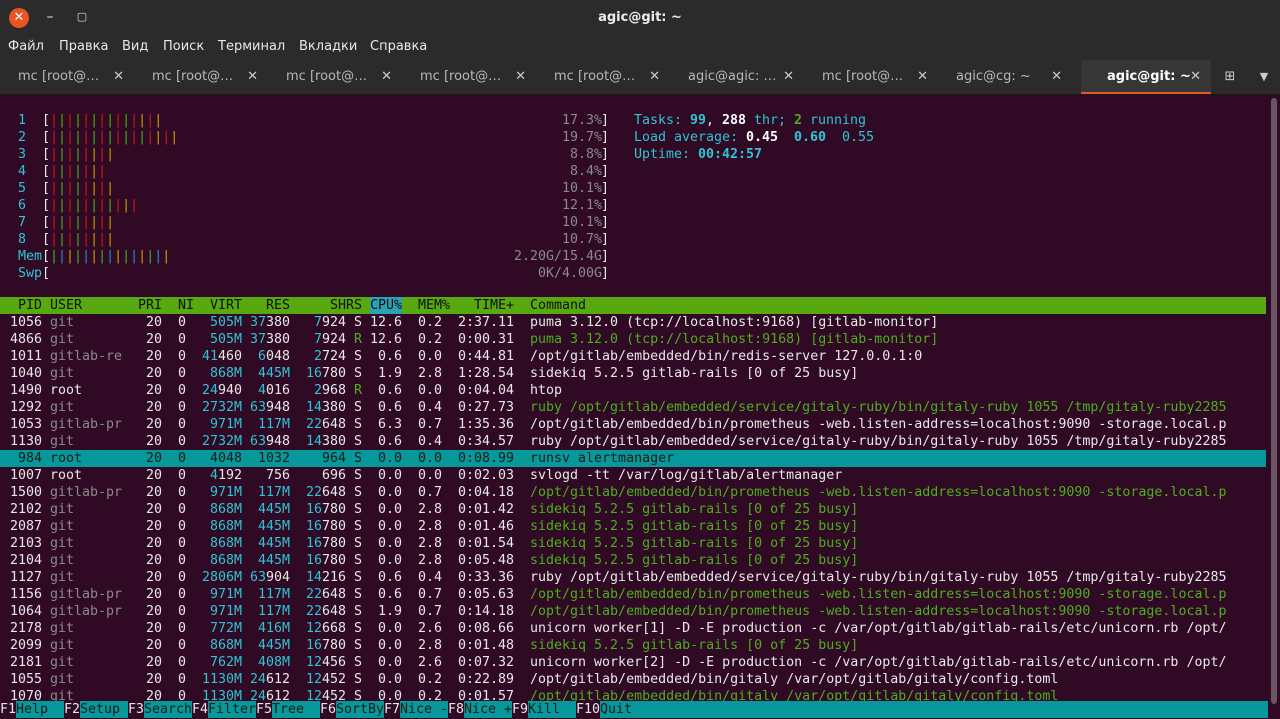 Image resolution: width=1280 pixels, height=719 pixels. I want to click on menu-item-3: Поиск, so click(183, 47).